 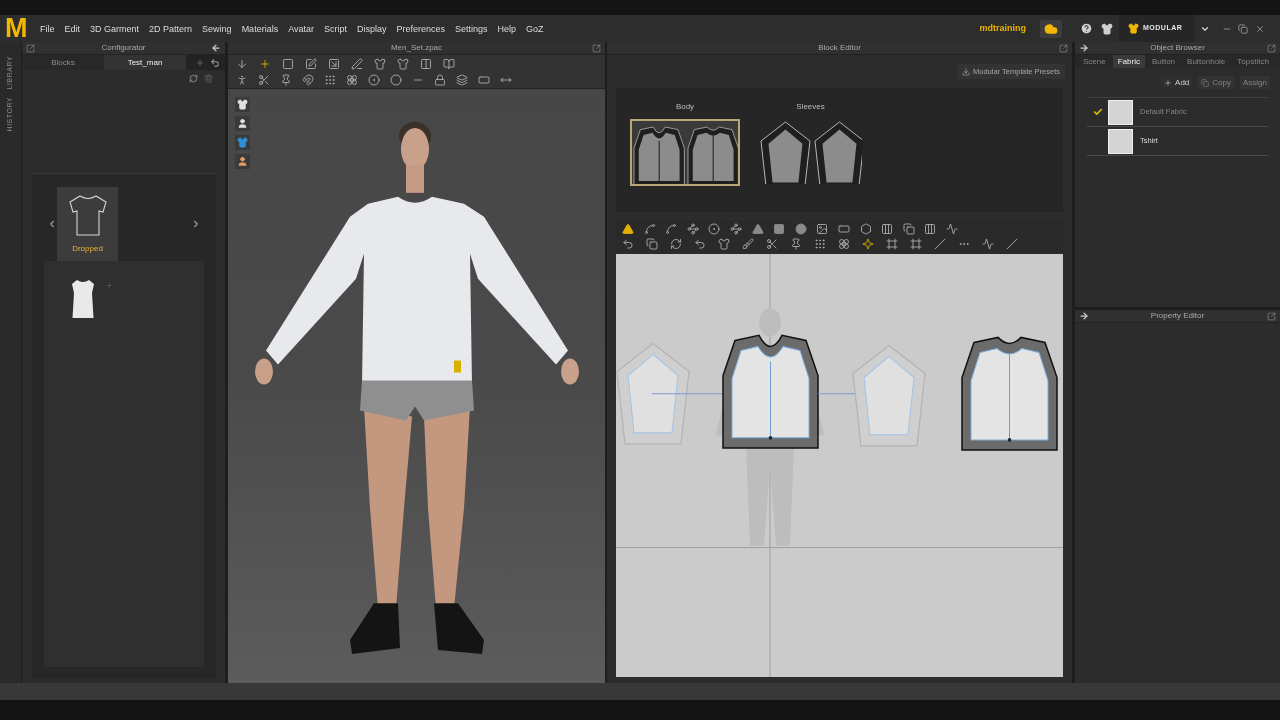 What do you see at coordinates (687, 394) in the screenshot?
I see `seam-line` at bounding box center [687, 394].